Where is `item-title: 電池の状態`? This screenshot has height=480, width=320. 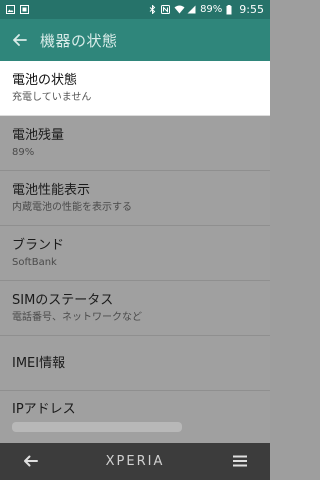
item-title: 電池の状態 is located at coordinates (45, 80).